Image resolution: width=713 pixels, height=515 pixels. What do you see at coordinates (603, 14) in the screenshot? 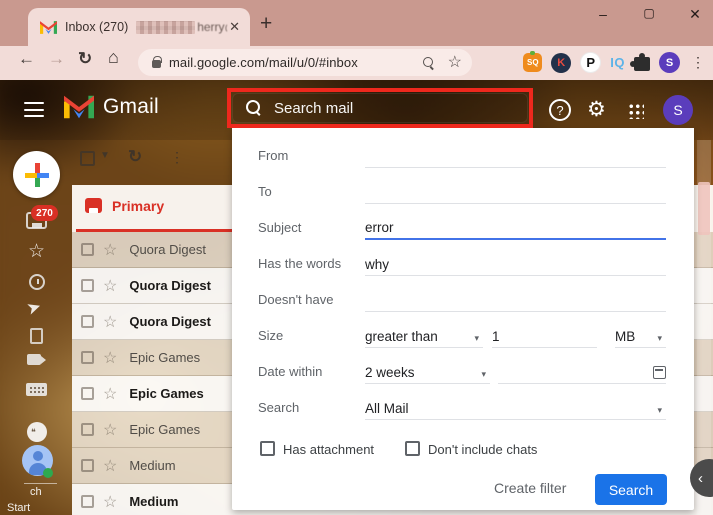
I see `minimize-button: –` at bounding box center [603, 14].